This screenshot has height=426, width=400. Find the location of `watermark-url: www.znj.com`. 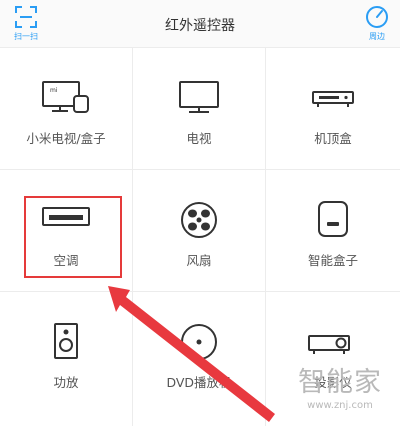

watermark-url: www.znj.com is located at coordinates (340, 405).